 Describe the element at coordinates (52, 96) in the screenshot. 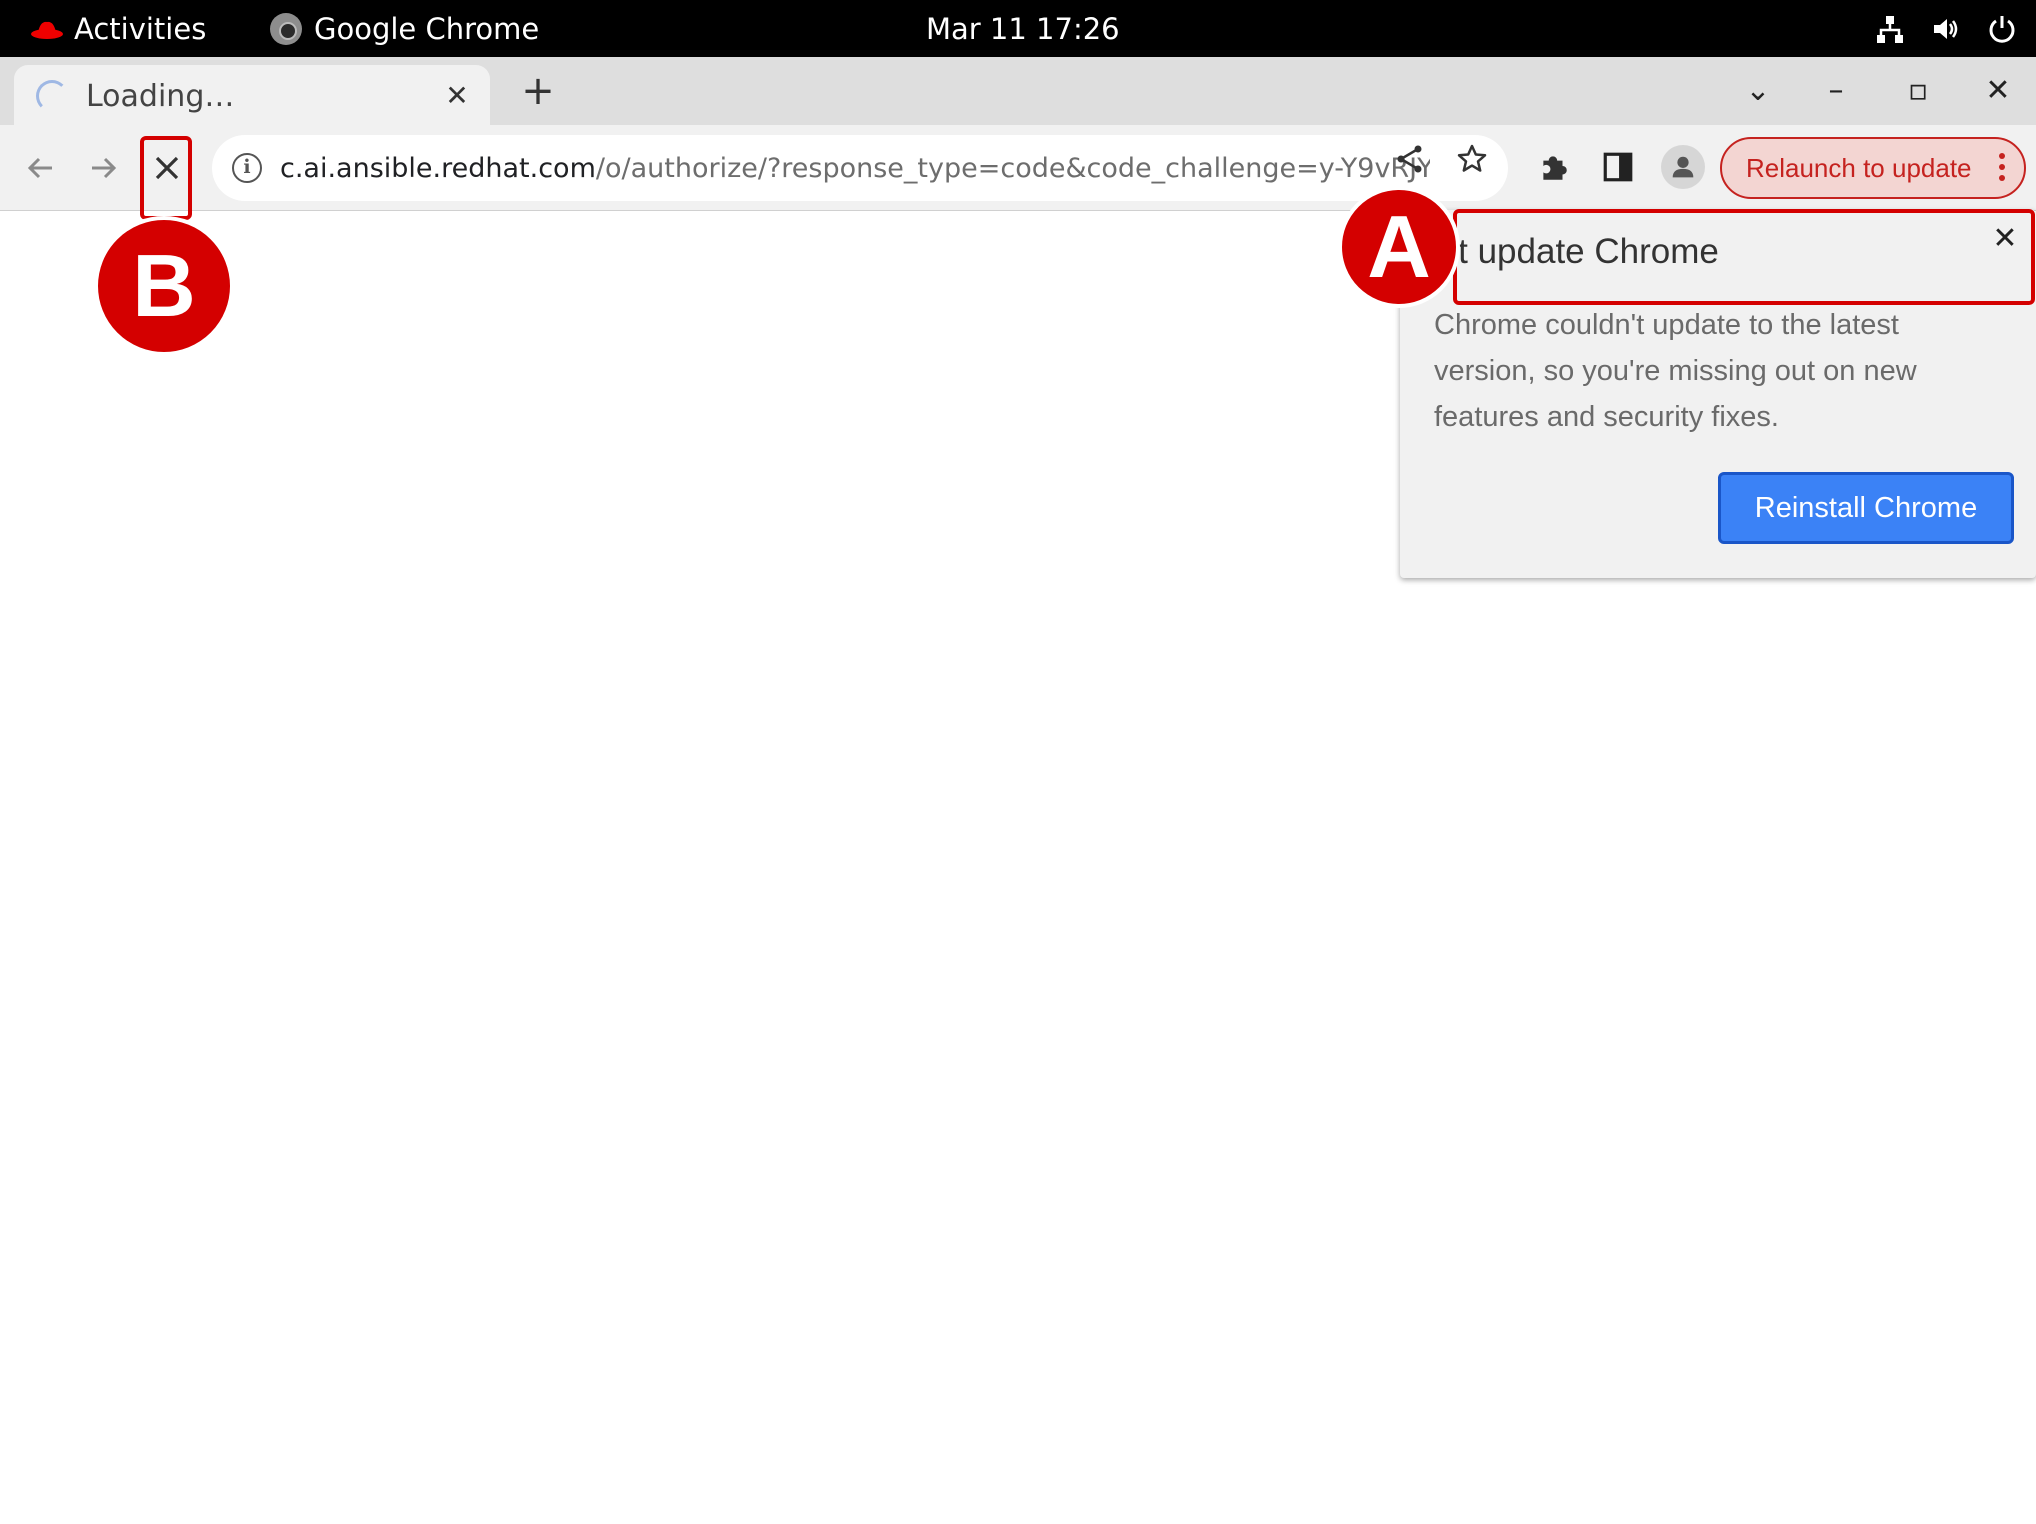

I see `loading-spinner-icon` at that location.